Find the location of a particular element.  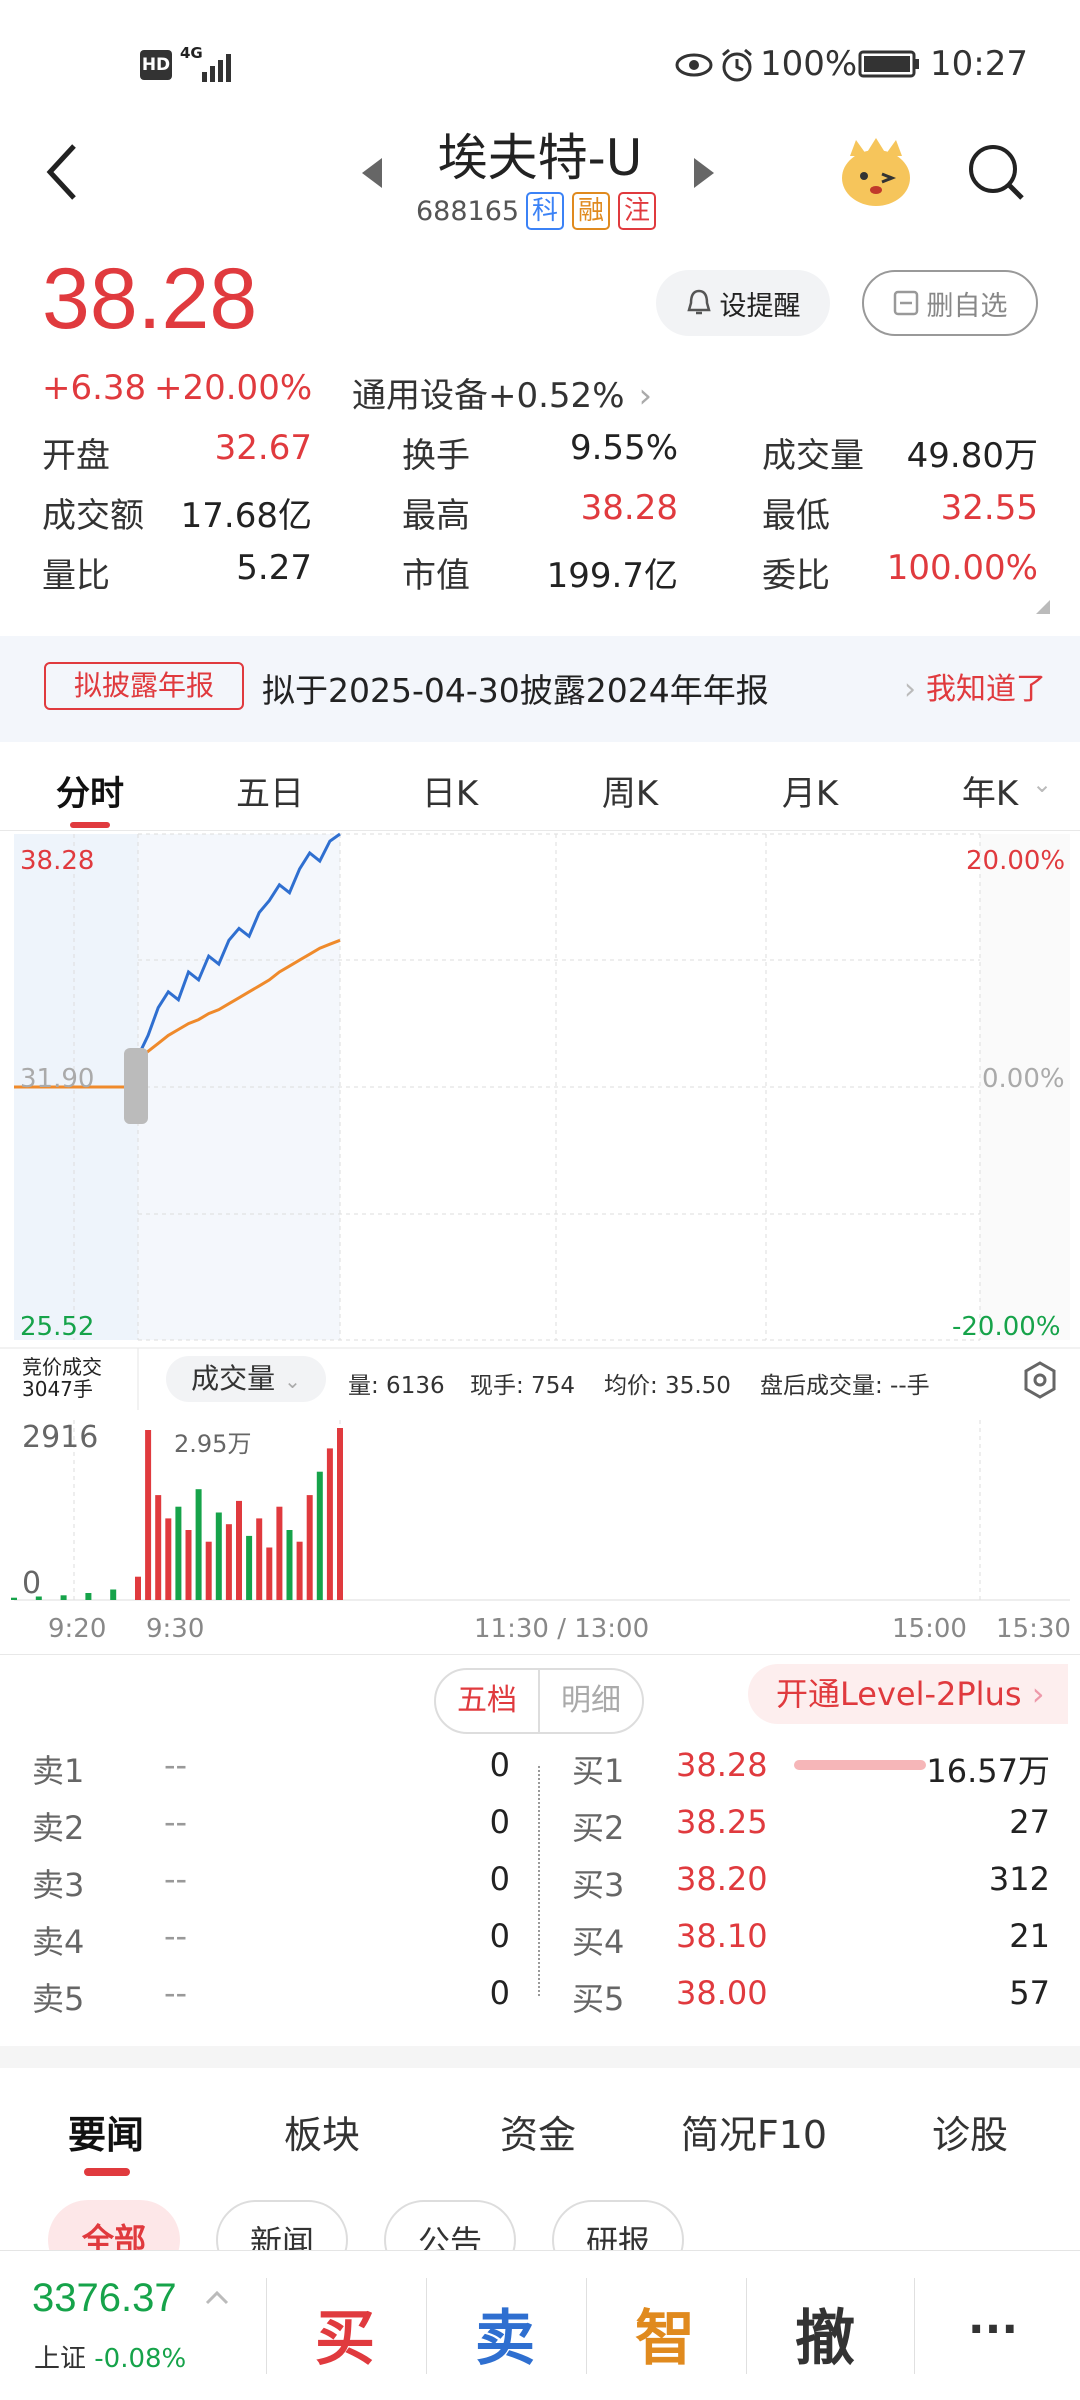

sector-link: 通用设备+0.52% › is located at coordinates (502, 392).